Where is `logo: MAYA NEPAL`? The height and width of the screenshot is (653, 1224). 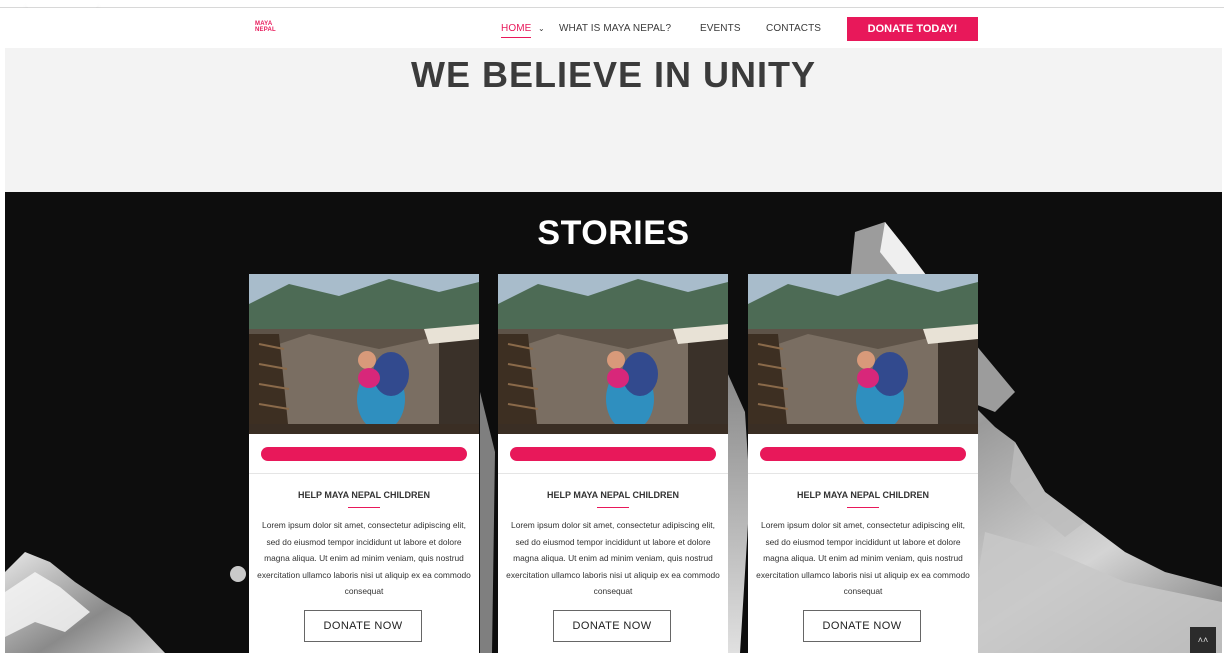 logo: MAYA NEPAL is located at coordinates (265, 27).